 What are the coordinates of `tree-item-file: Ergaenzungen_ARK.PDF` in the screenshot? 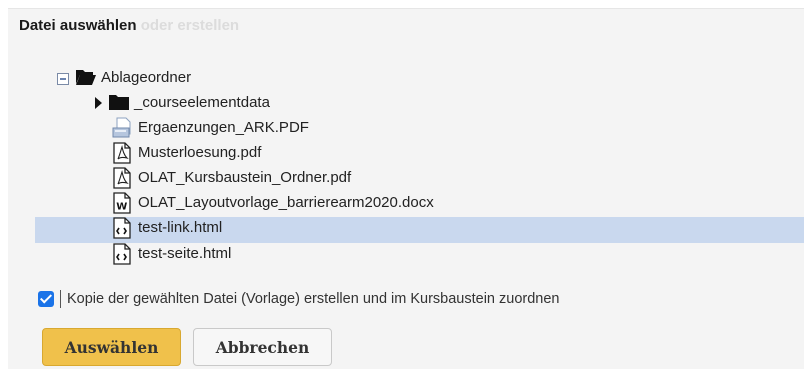 It's located at (210, 127).